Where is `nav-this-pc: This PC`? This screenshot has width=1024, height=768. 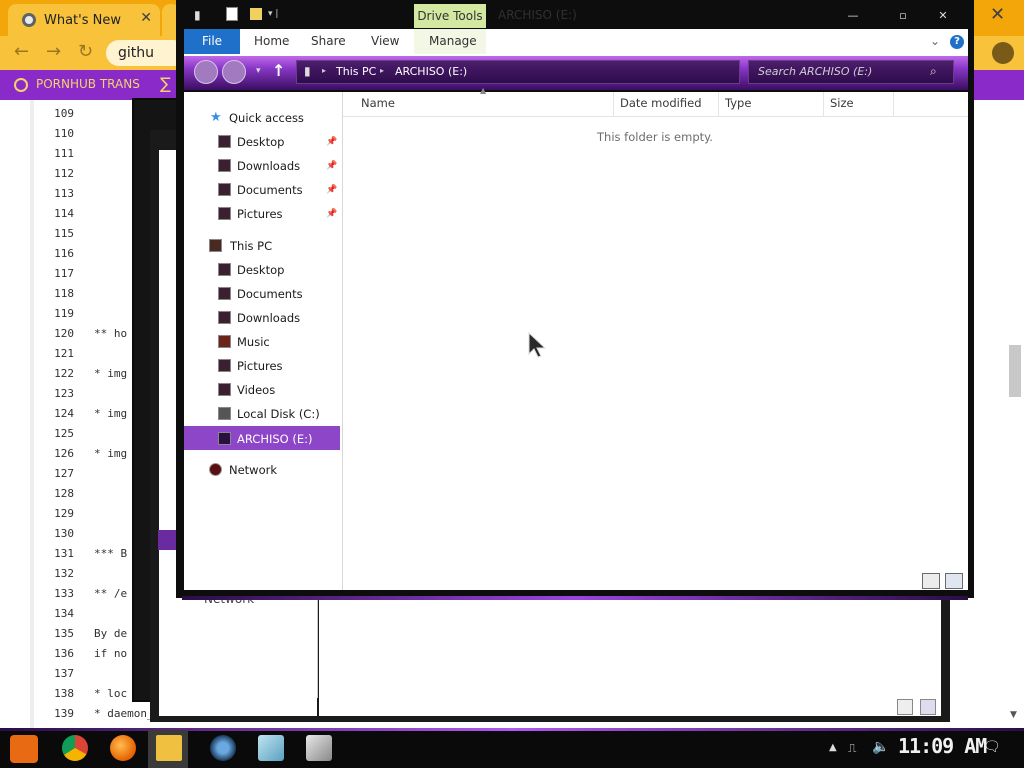
nav-this-pc: This PC is located at coordinates (251, 246).